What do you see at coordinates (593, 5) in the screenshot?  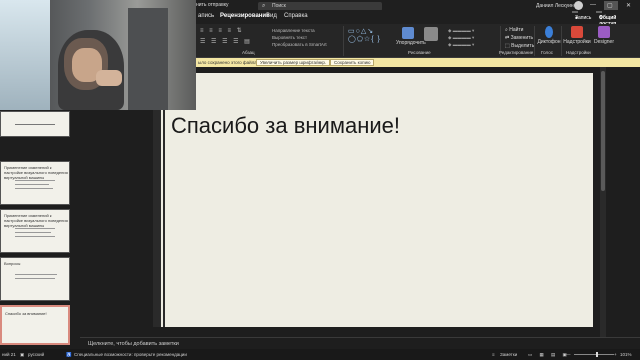 I see `minimize-button: —` at bounding box center [593, 5].